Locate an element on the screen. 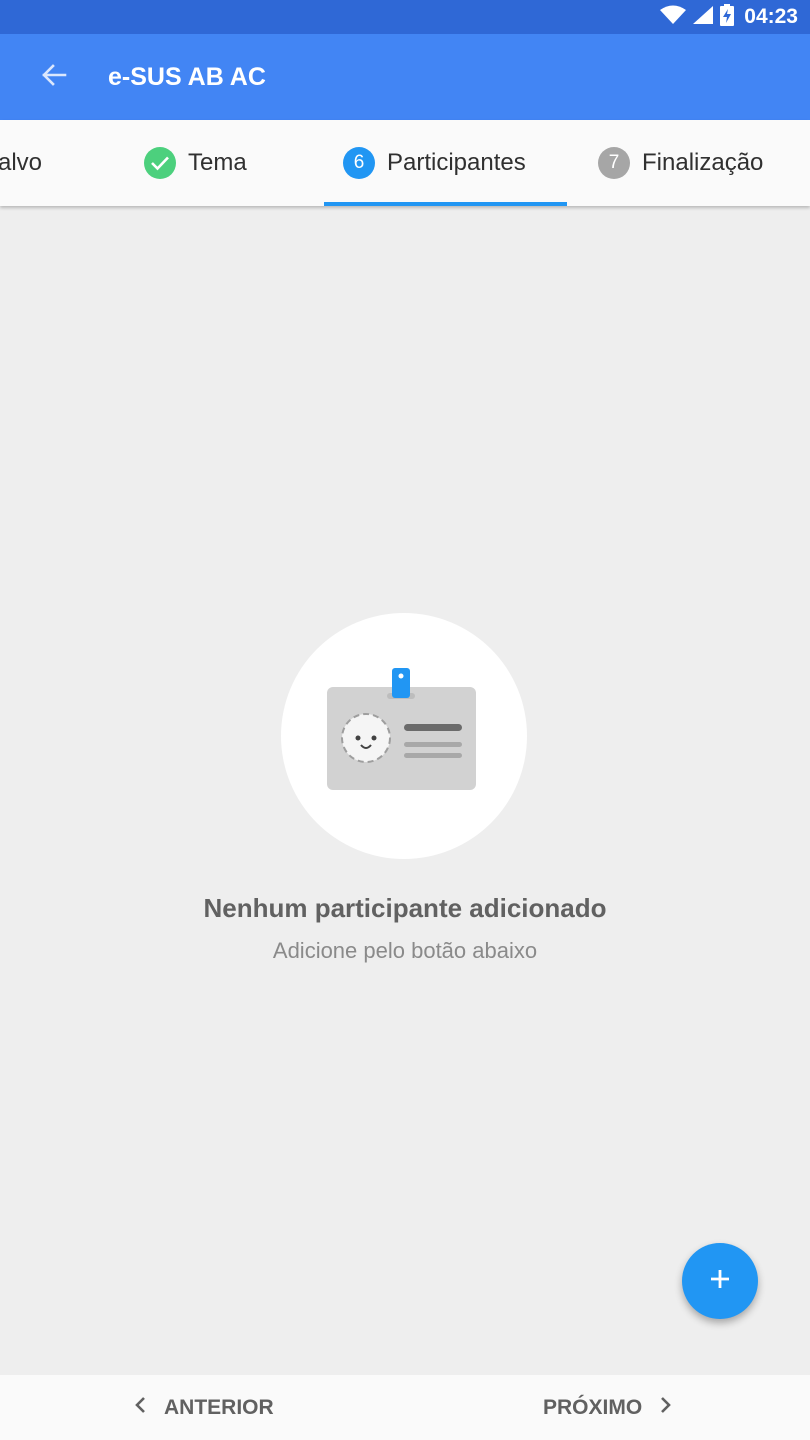 The image size is (810, 1440). step-publico-alvo: alvo is located at coordinates (21, 163).